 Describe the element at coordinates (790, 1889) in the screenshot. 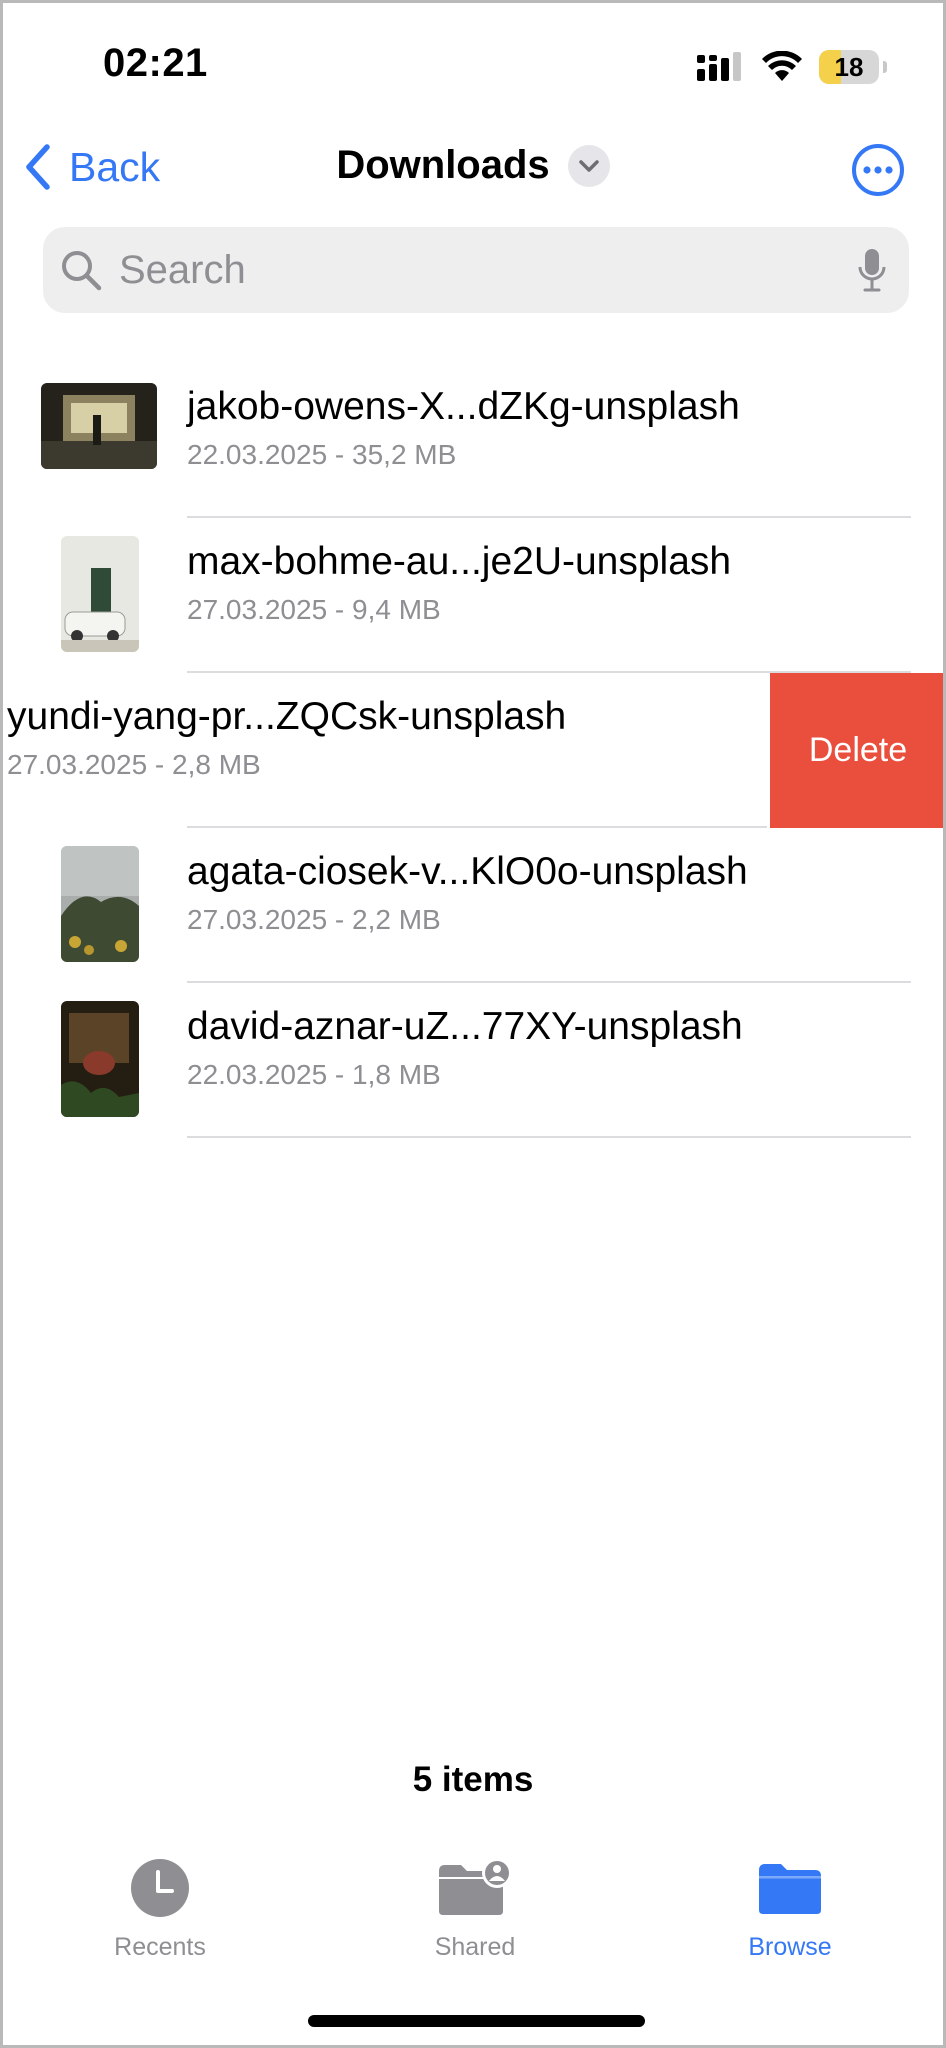

I see `folder-icon` at that location.